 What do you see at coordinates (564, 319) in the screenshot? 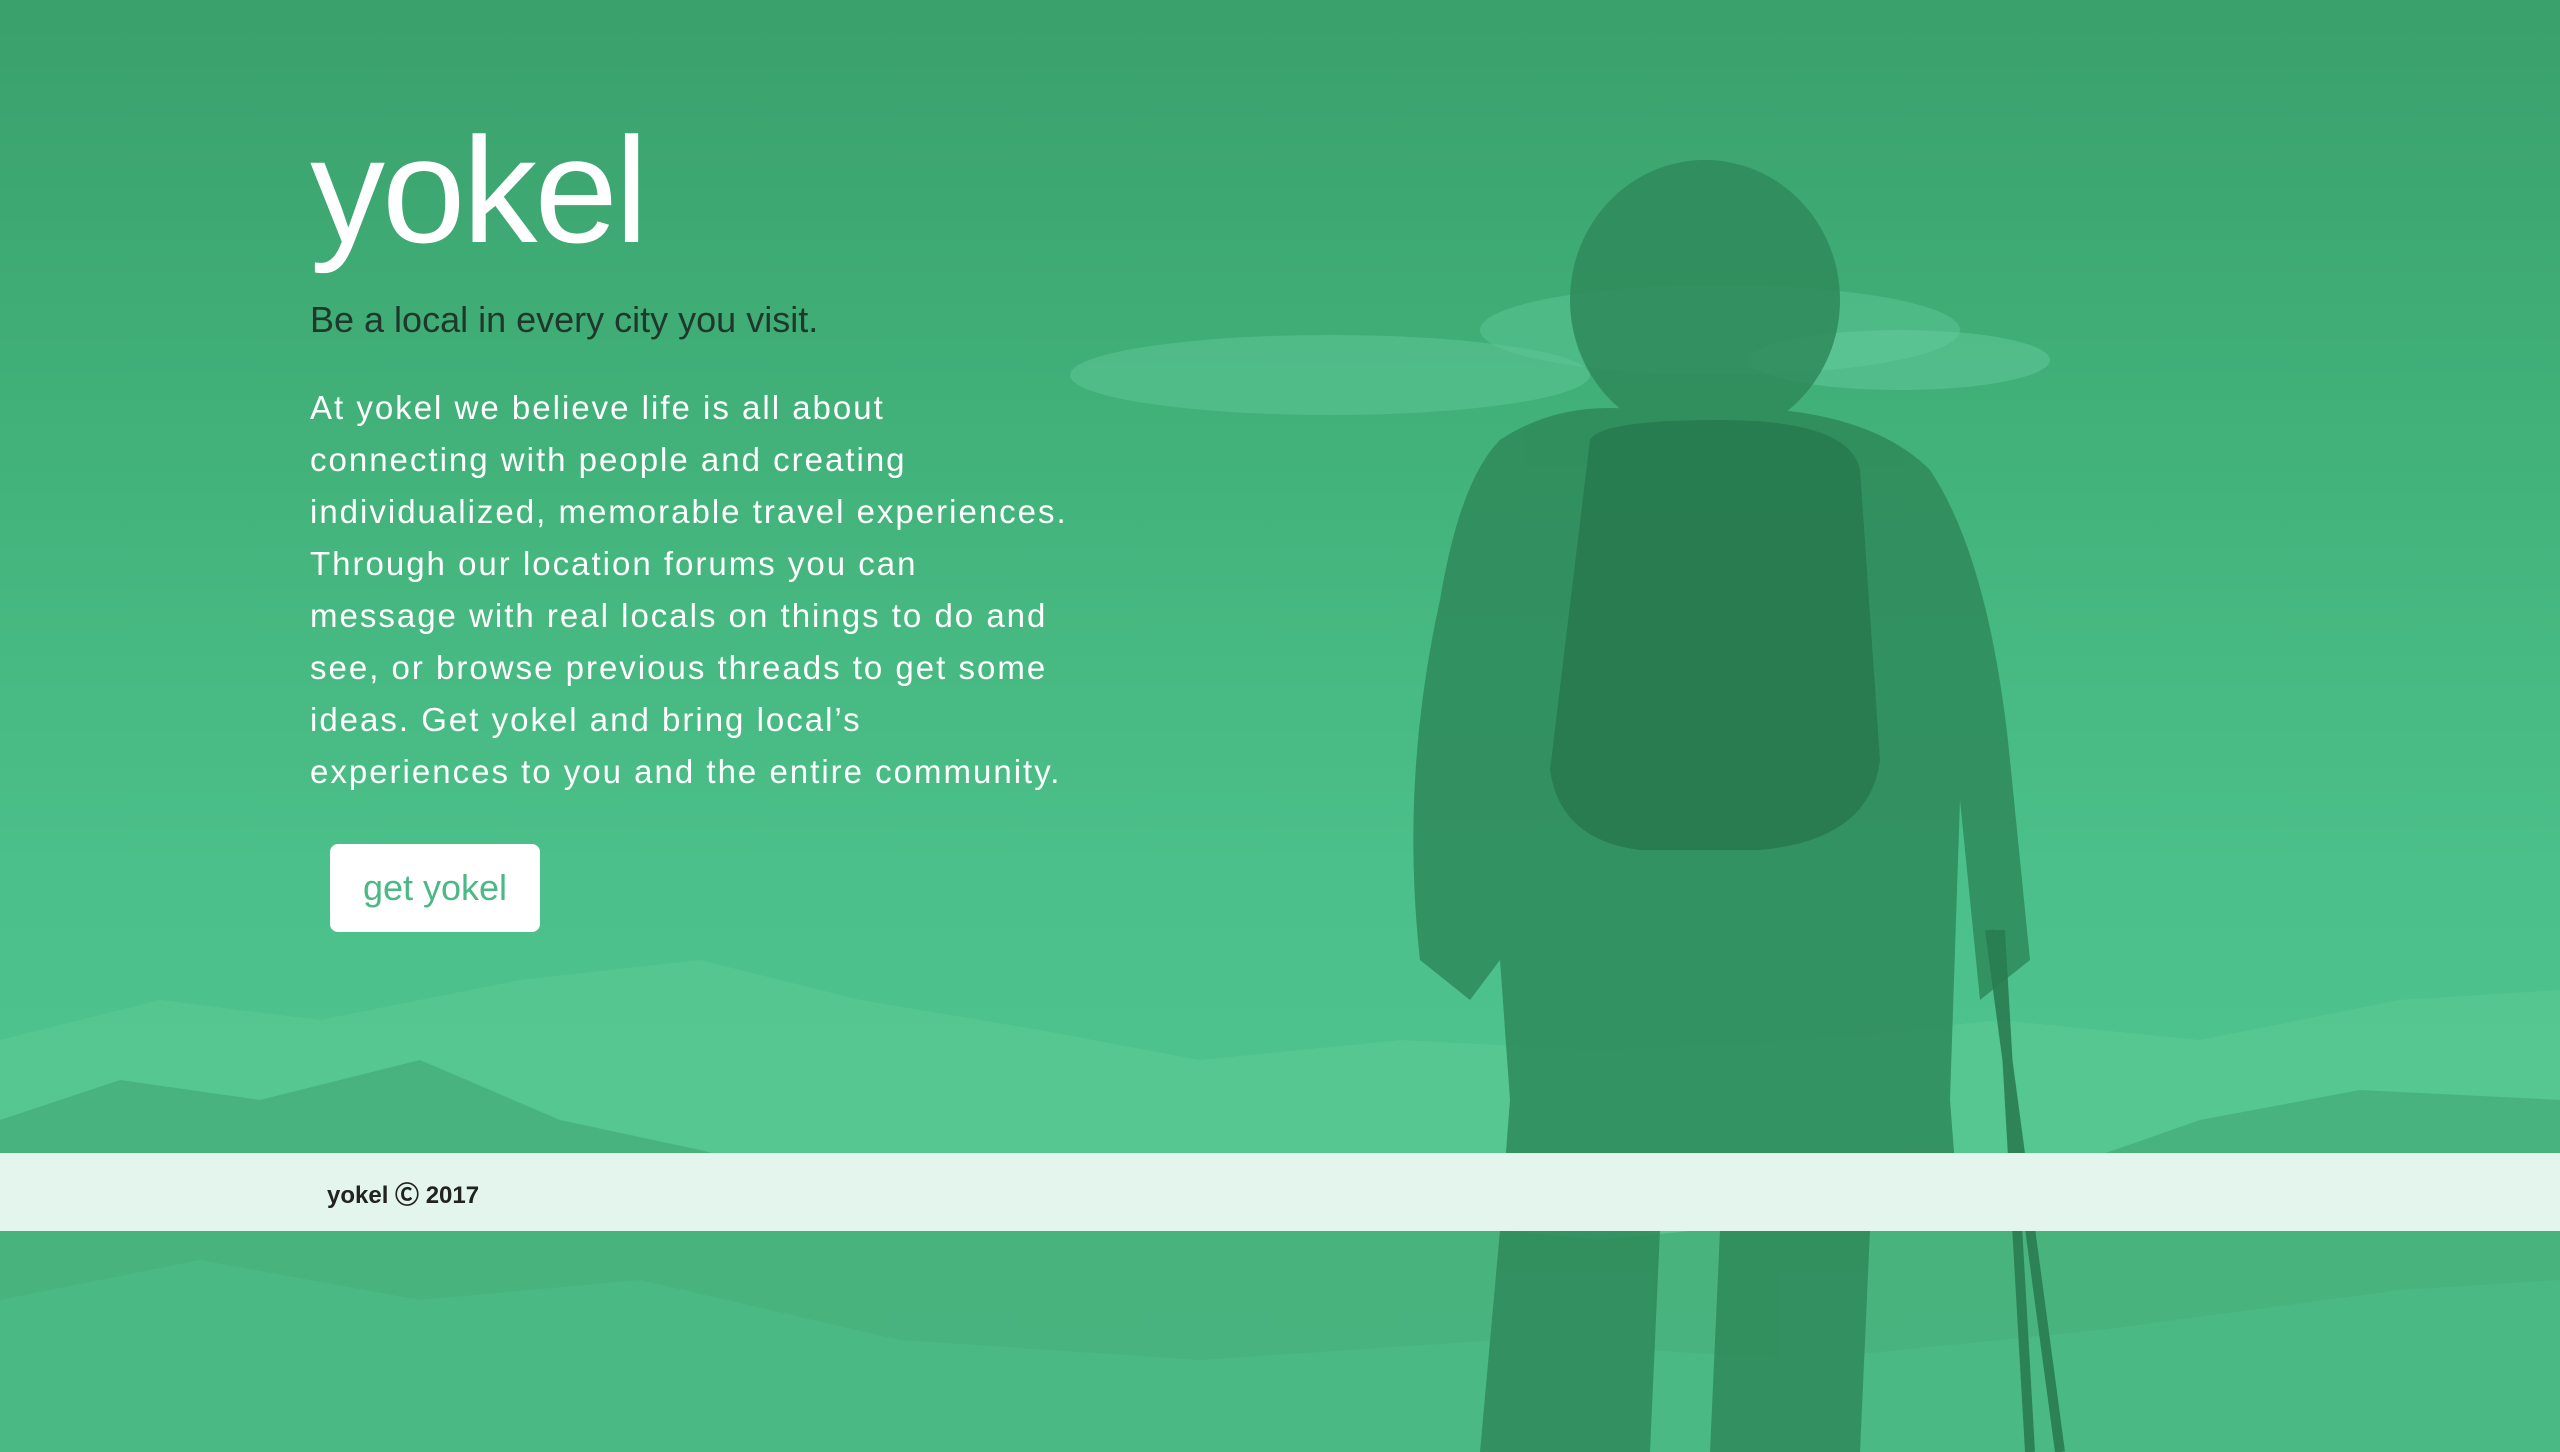
I see `tagline: Be a local in every city you visit.` at bounding box center [564, 319].